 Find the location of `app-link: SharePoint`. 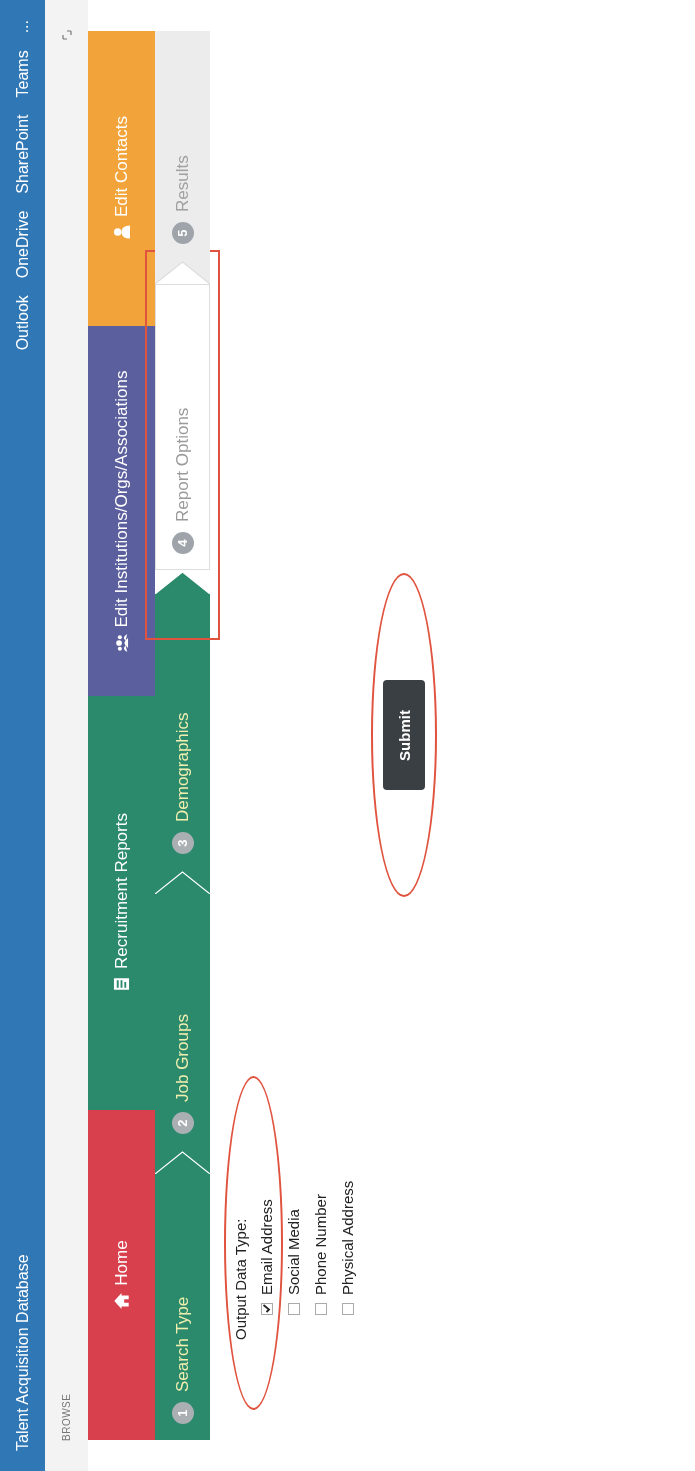

app-link: SharePoint is located at coordinates (22, 154).